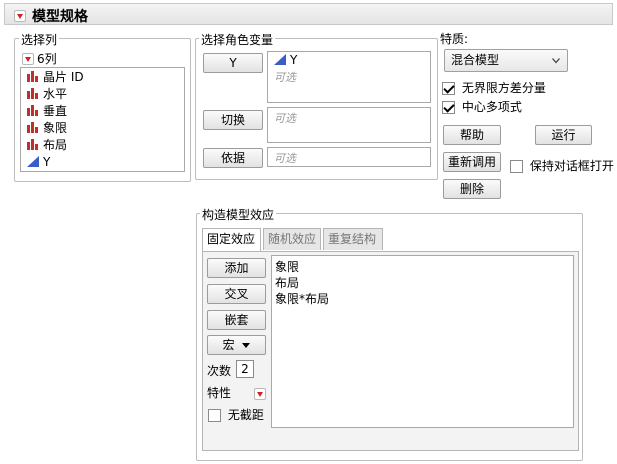 This screenshot has width=617, height=464. What do you see at coordinates (353, 239) in the screenshot?
I see `tab-repeated-structure: 重复结构` at bounding box center [353, 239].